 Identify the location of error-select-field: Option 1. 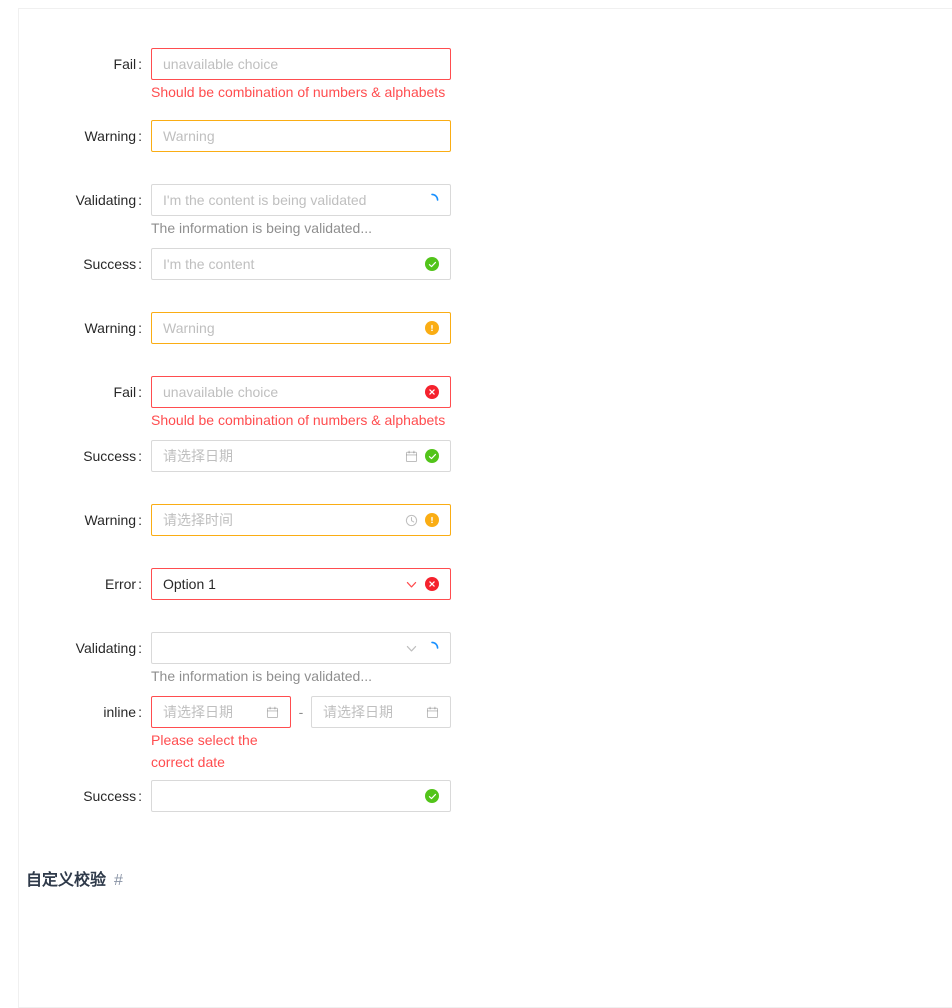
(301, 584).